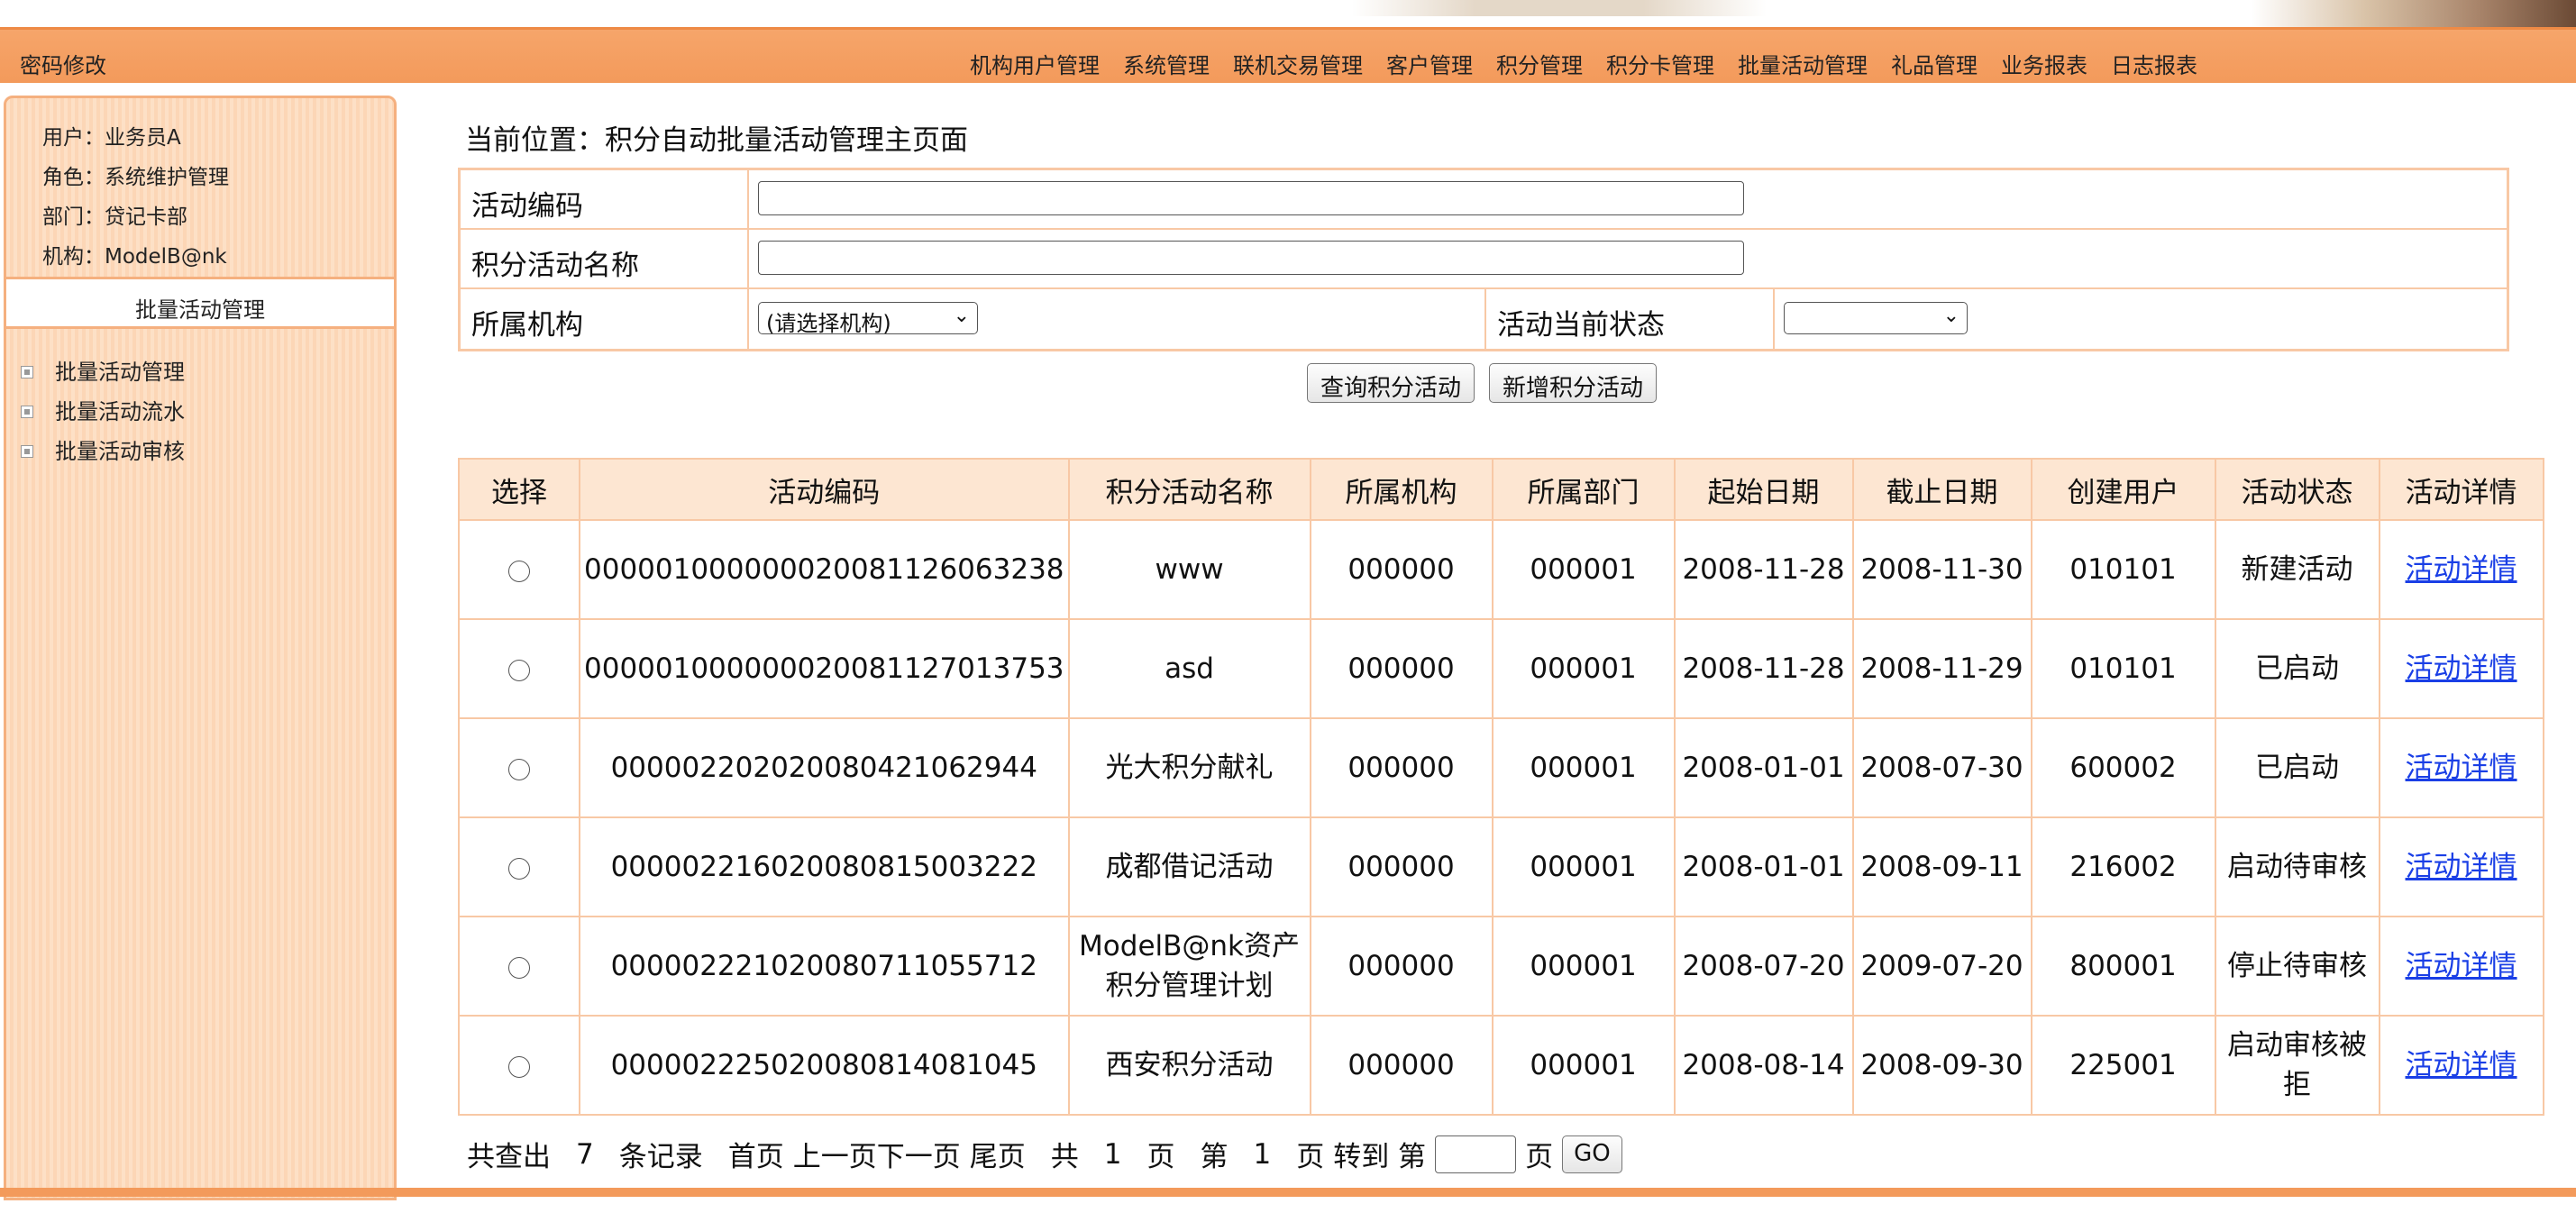  What do you see at coordinates (1583, 490) in the screenshot?
I see `col-header-dept: 所属部门` at bounding box center [1583, 490].